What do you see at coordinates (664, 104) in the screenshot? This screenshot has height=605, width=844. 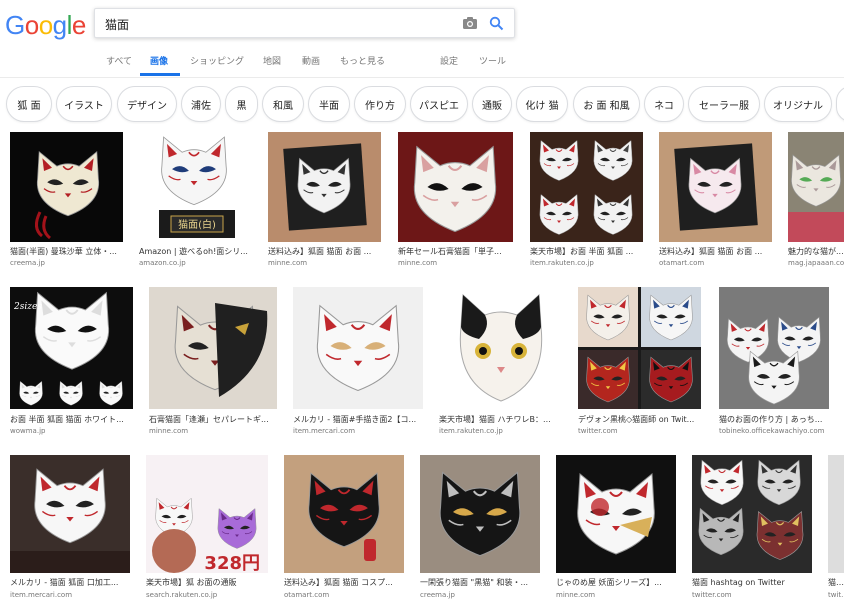 I see `chip: ネコ` at bounding box center [664, 104].